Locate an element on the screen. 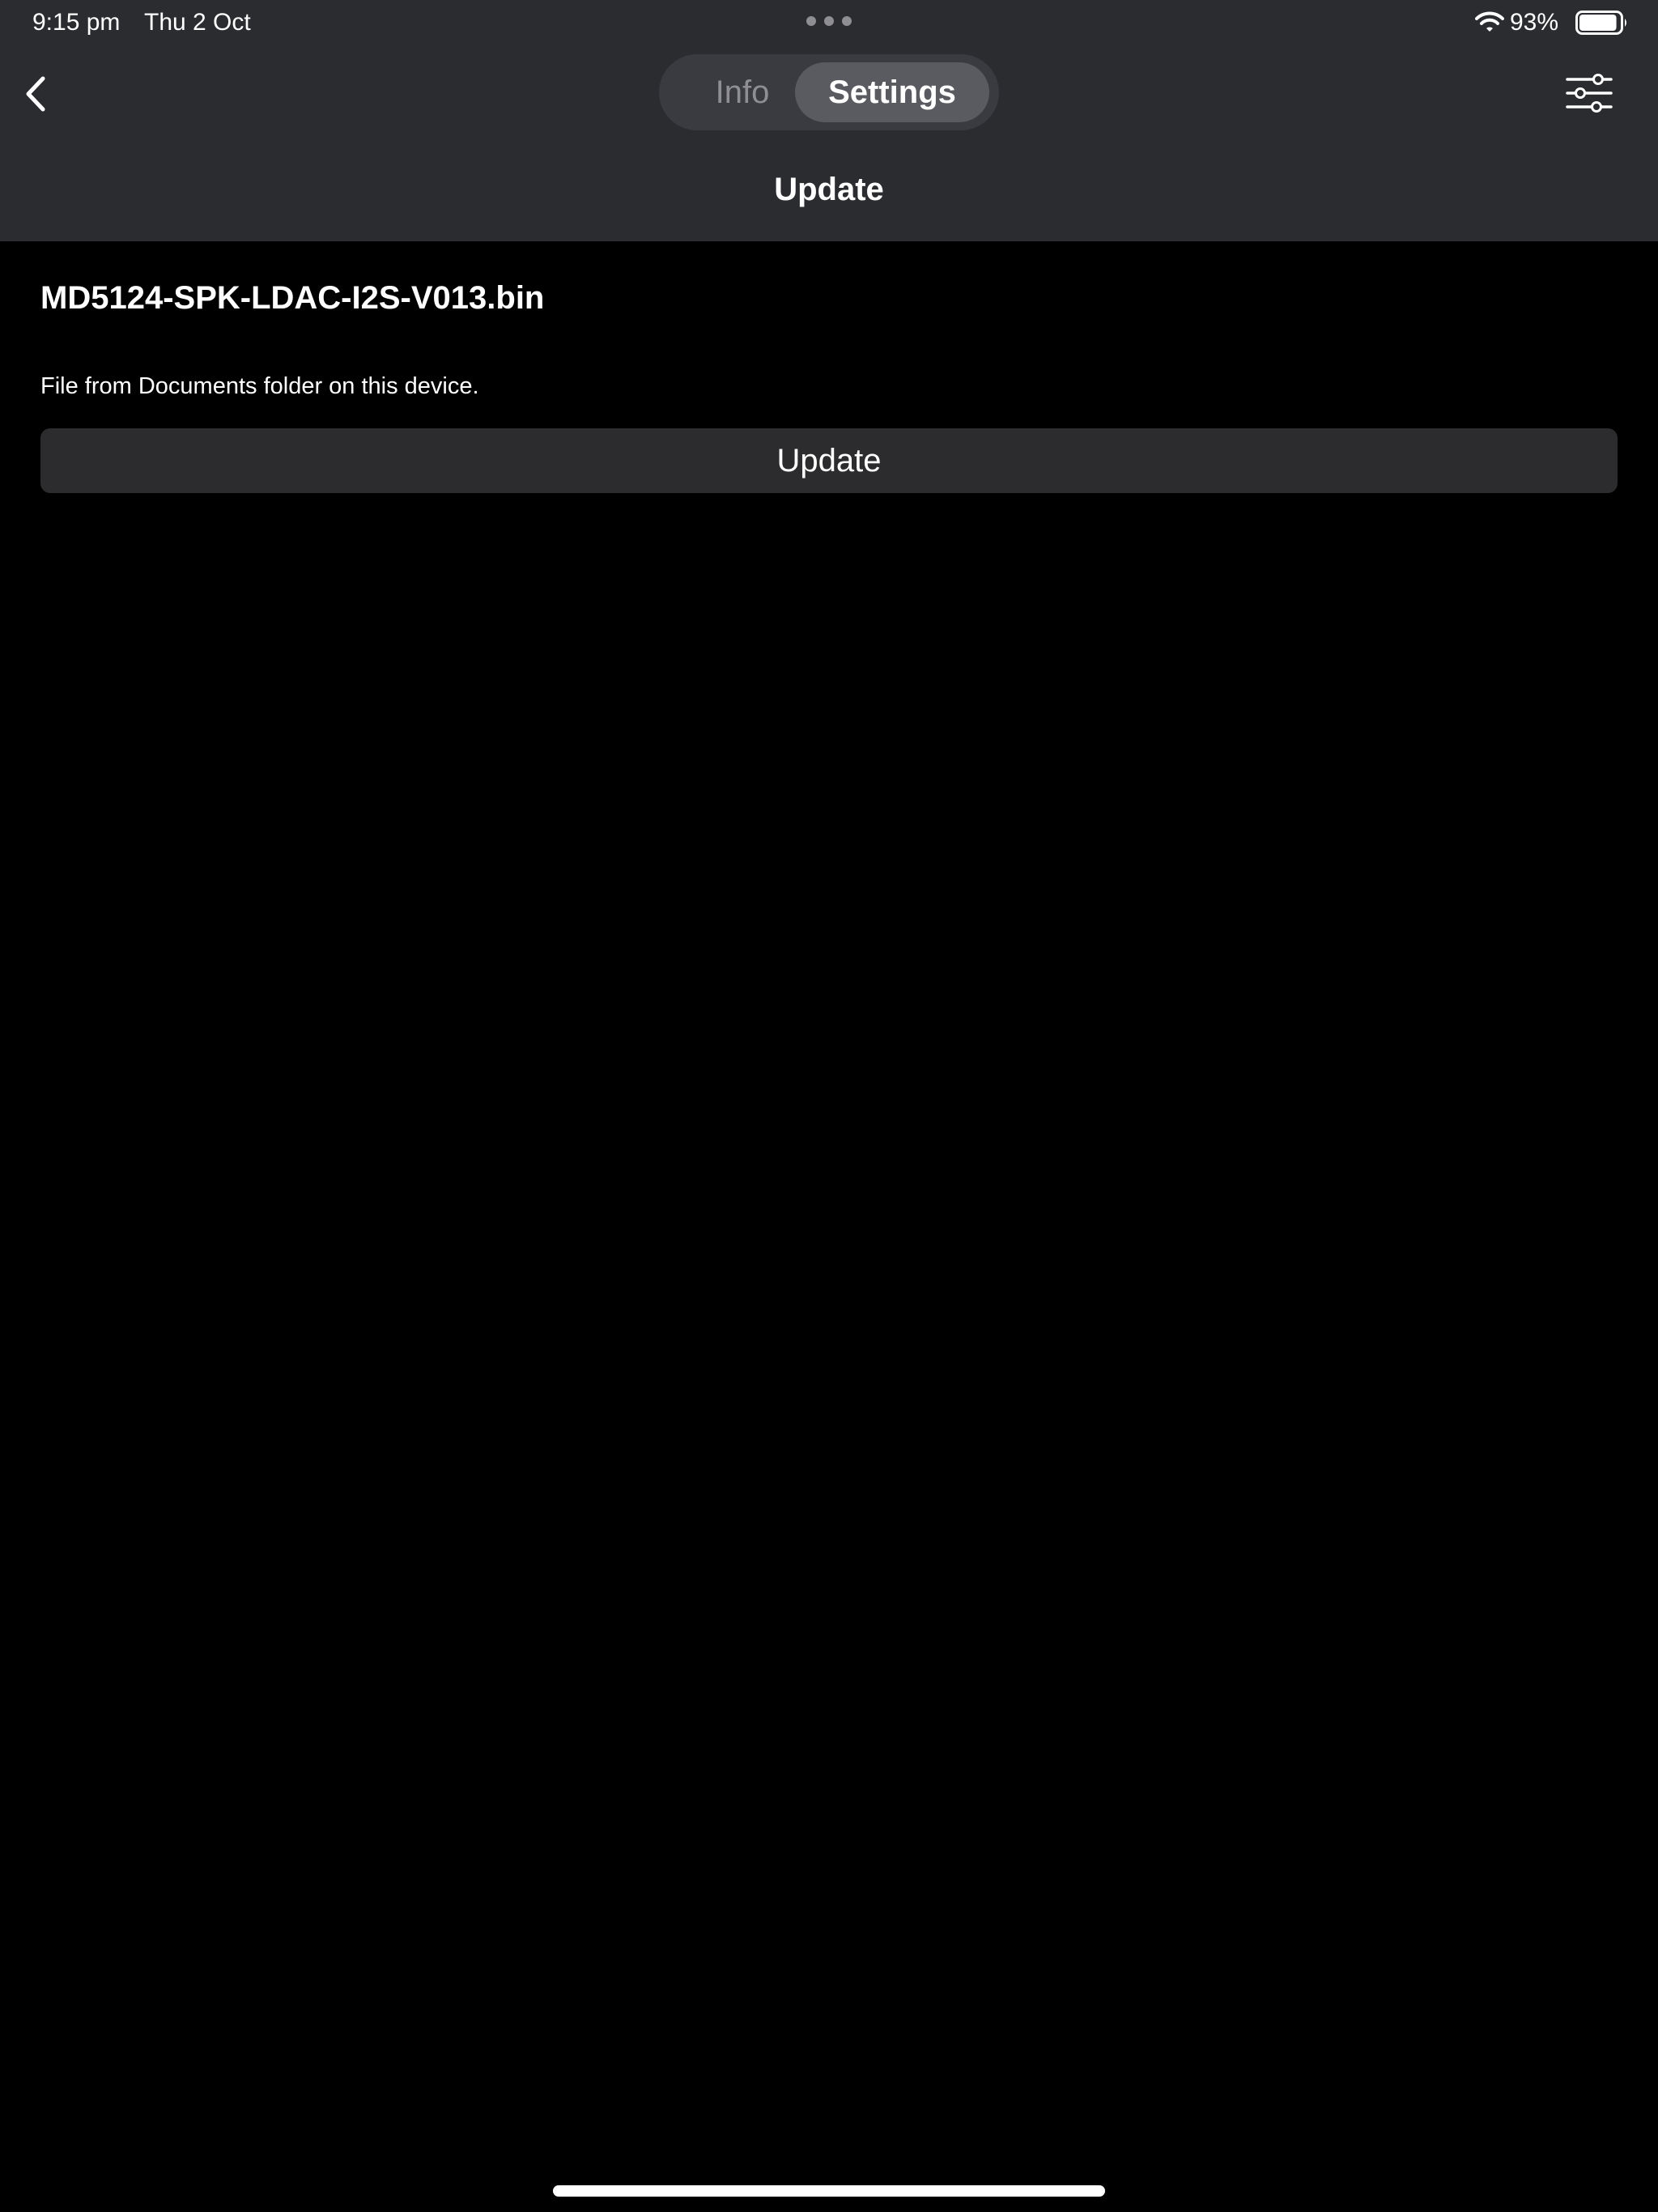 The width and height of the screenshot is (1658, 2212). multitasking-dots-icon is located at coordinates (829, 22).